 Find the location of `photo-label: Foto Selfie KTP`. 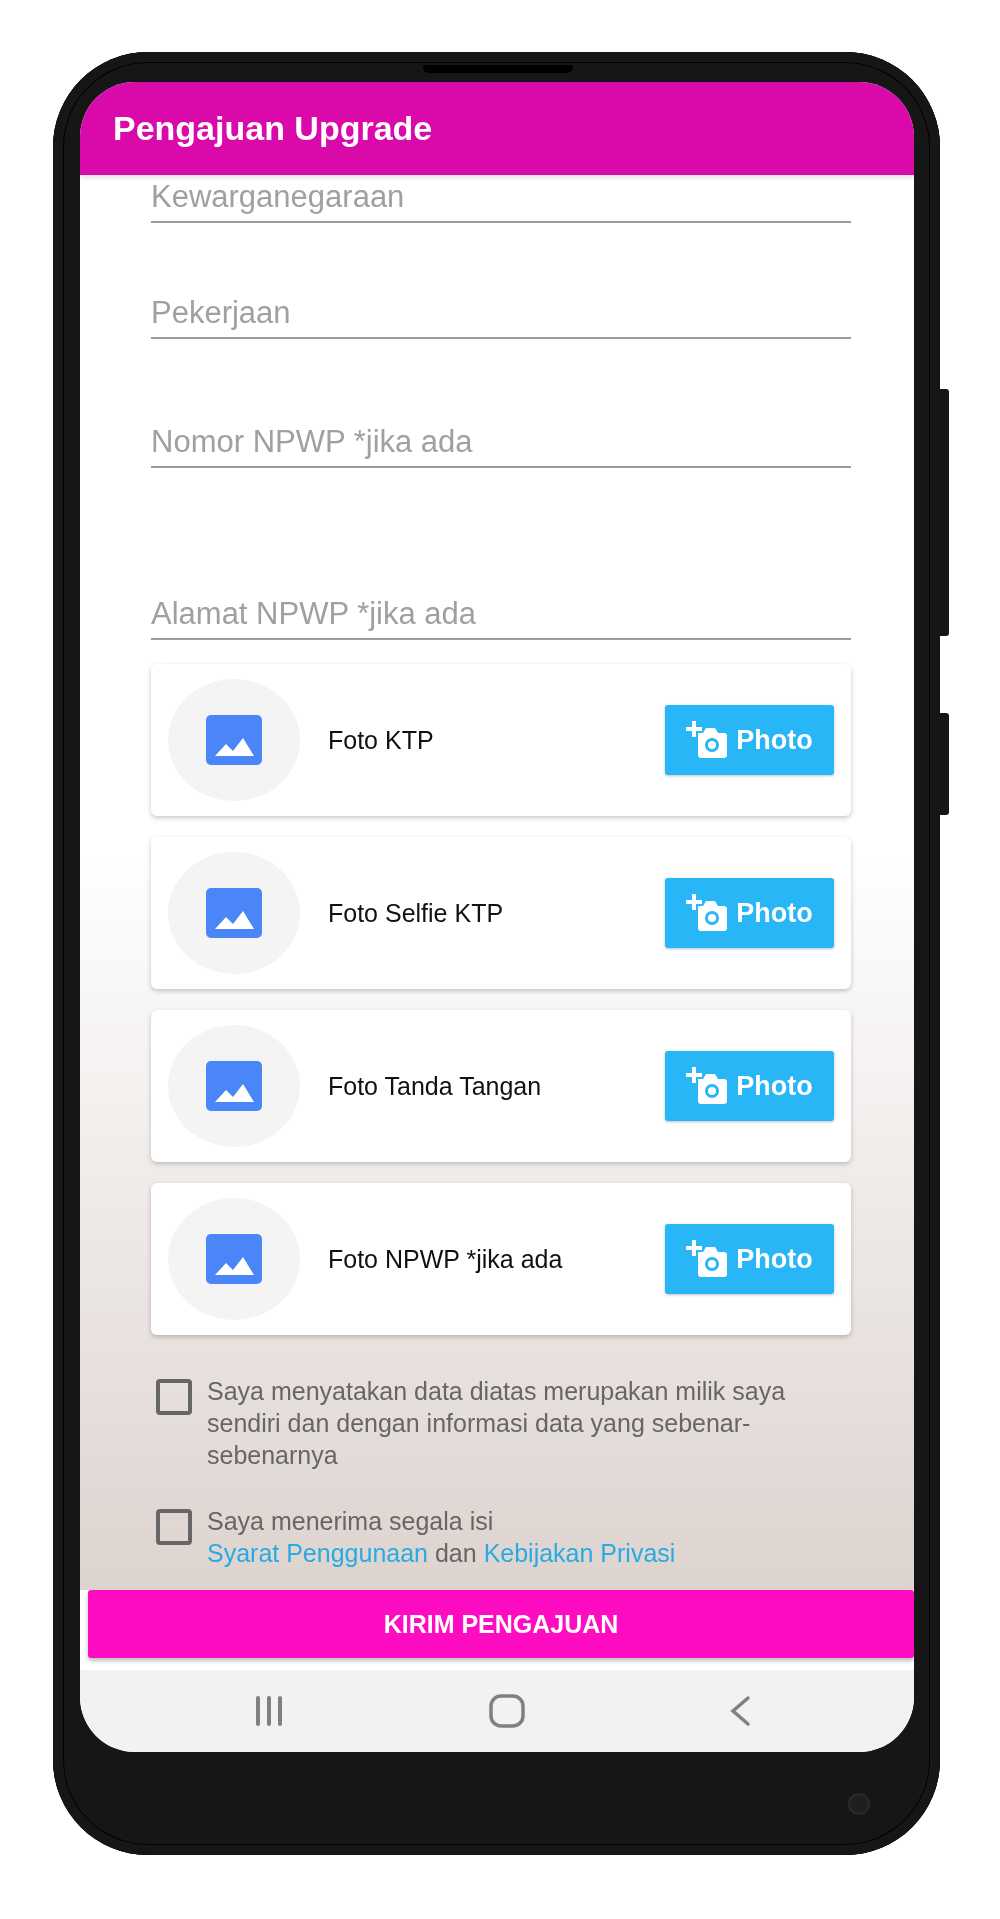

photo-label: Foto Selfie KTP is located at coordinates (416, 913).